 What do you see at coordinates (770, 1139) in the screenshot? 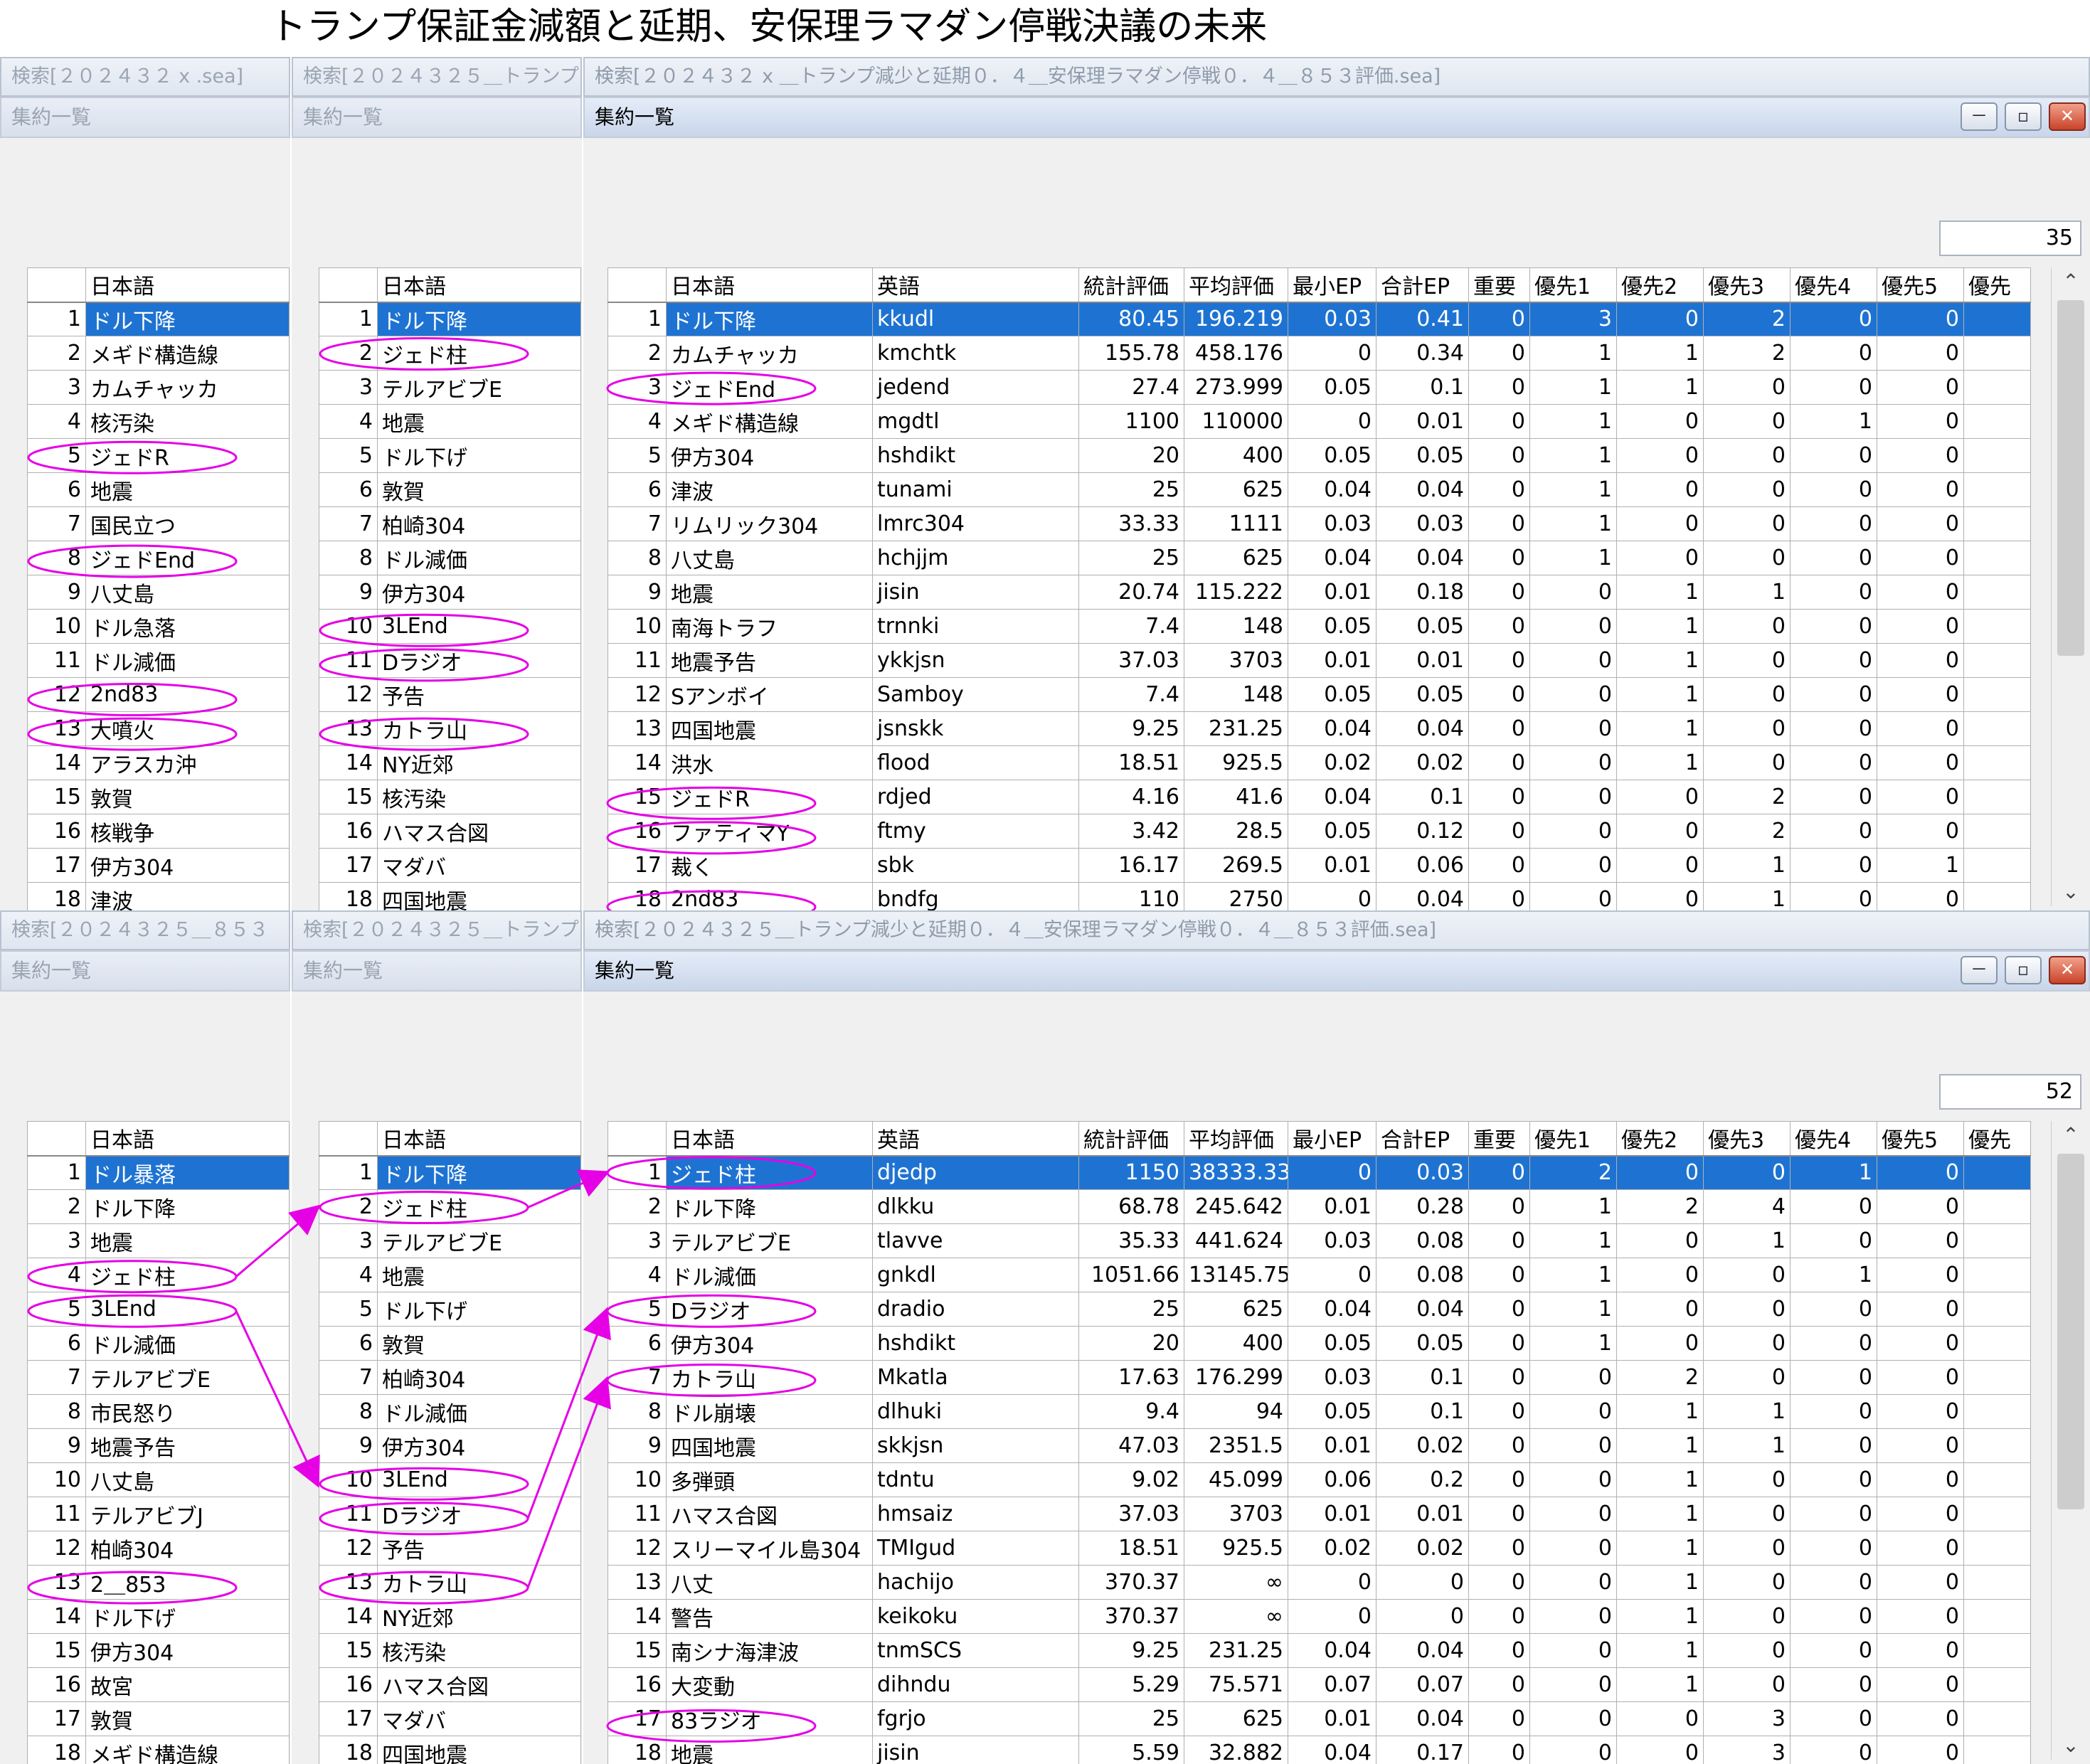
I see `column-header: 日本語` at bounding box center [770, 1139].